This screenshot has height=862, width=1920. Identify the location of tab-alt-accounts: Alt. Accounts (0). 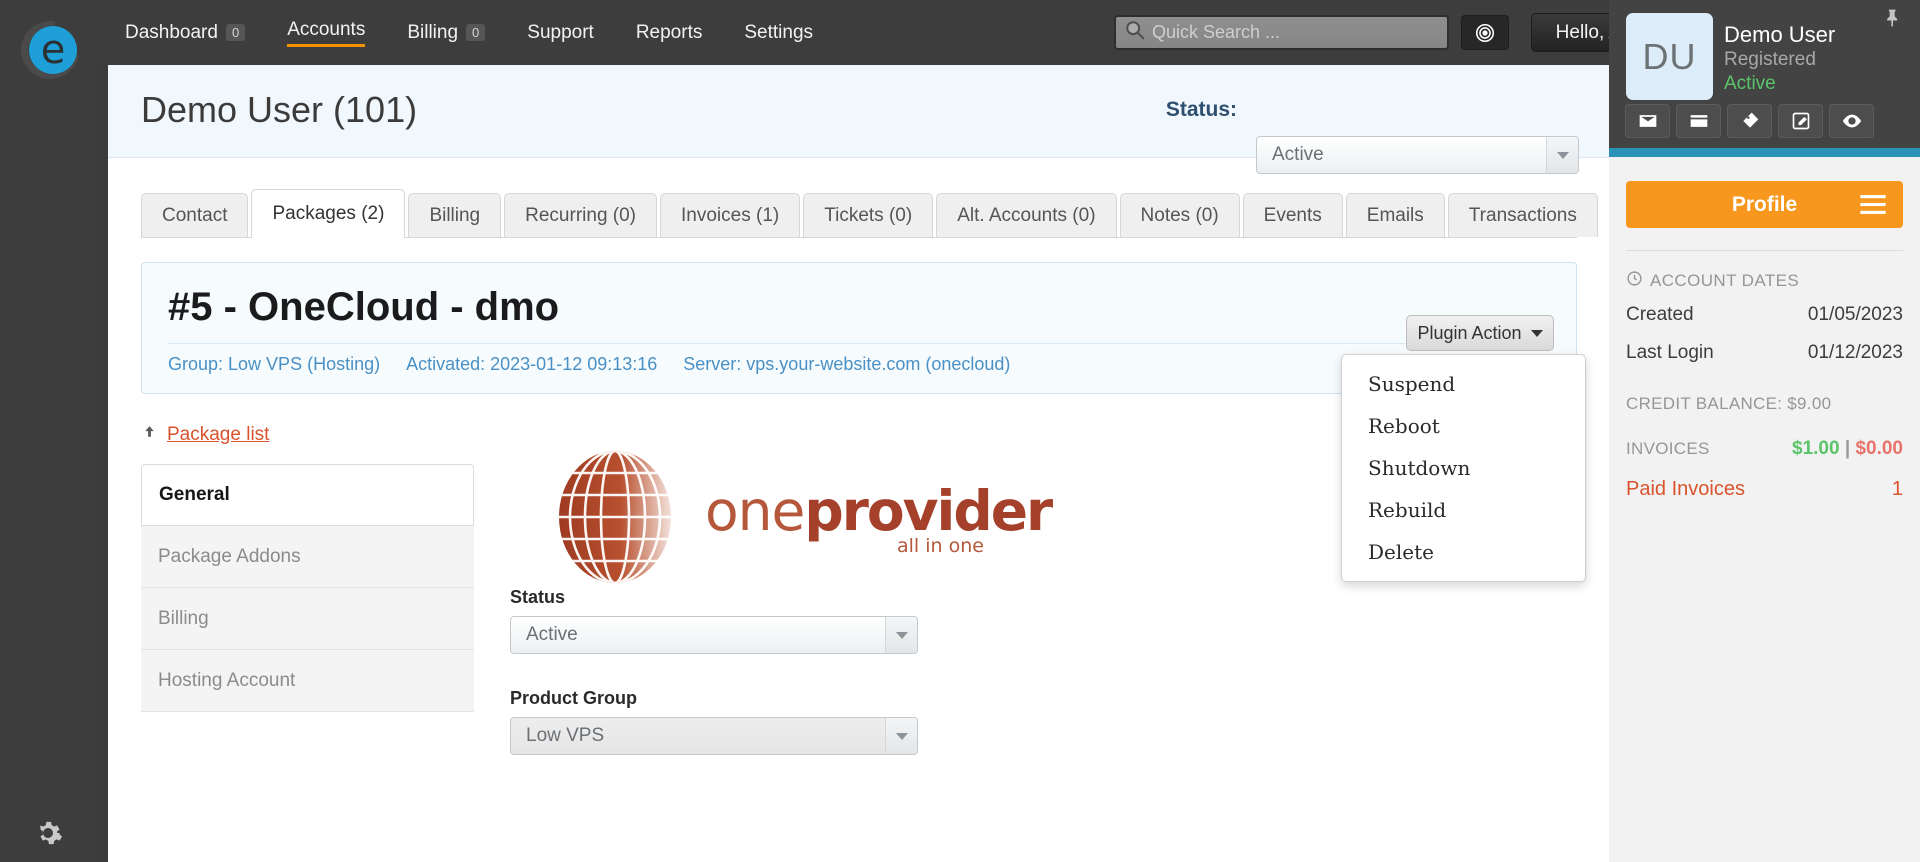
(1026, 215).